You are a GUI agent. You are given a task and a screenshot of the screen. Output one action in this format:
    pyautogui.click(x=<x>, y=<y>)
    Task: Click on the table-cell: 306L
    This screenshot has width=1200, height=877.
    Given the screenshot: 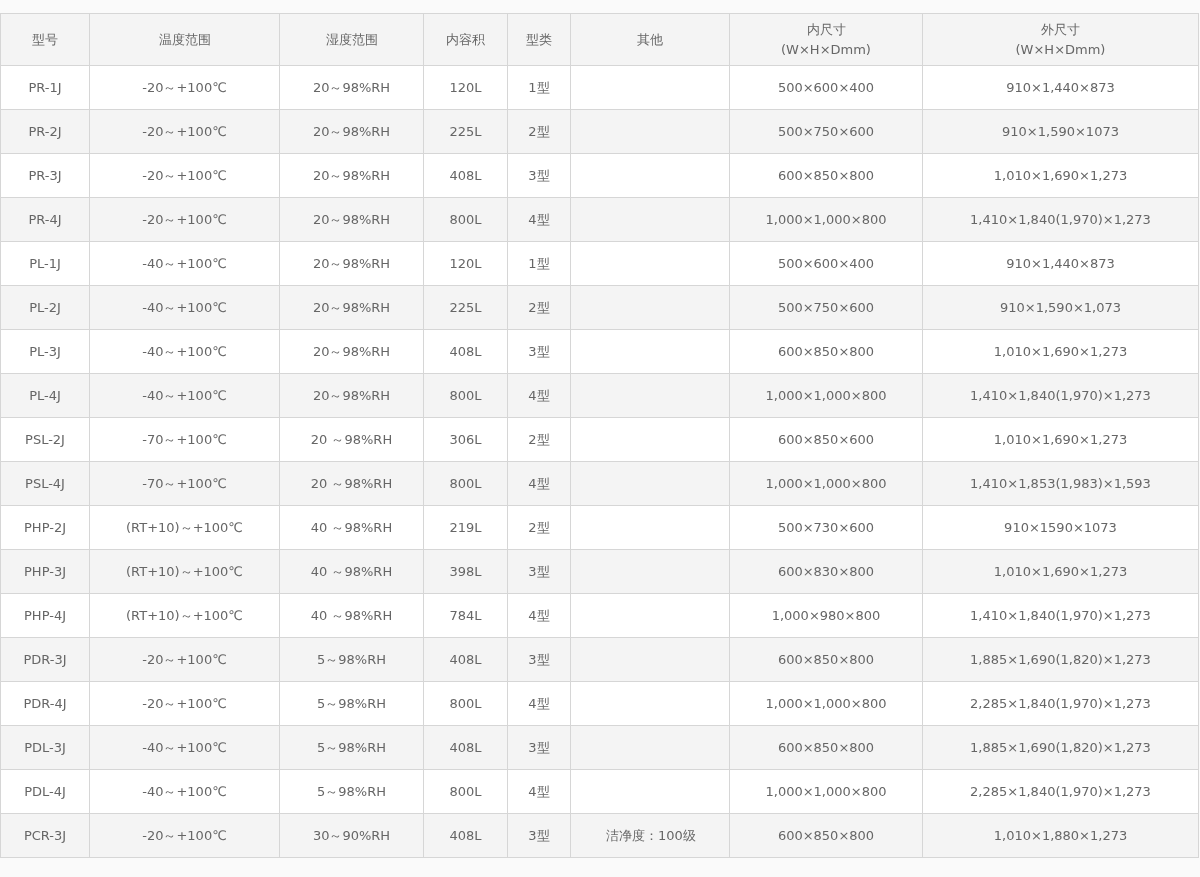 What is the action you would take?
    pyautogui.click(x=465, y=439)
    